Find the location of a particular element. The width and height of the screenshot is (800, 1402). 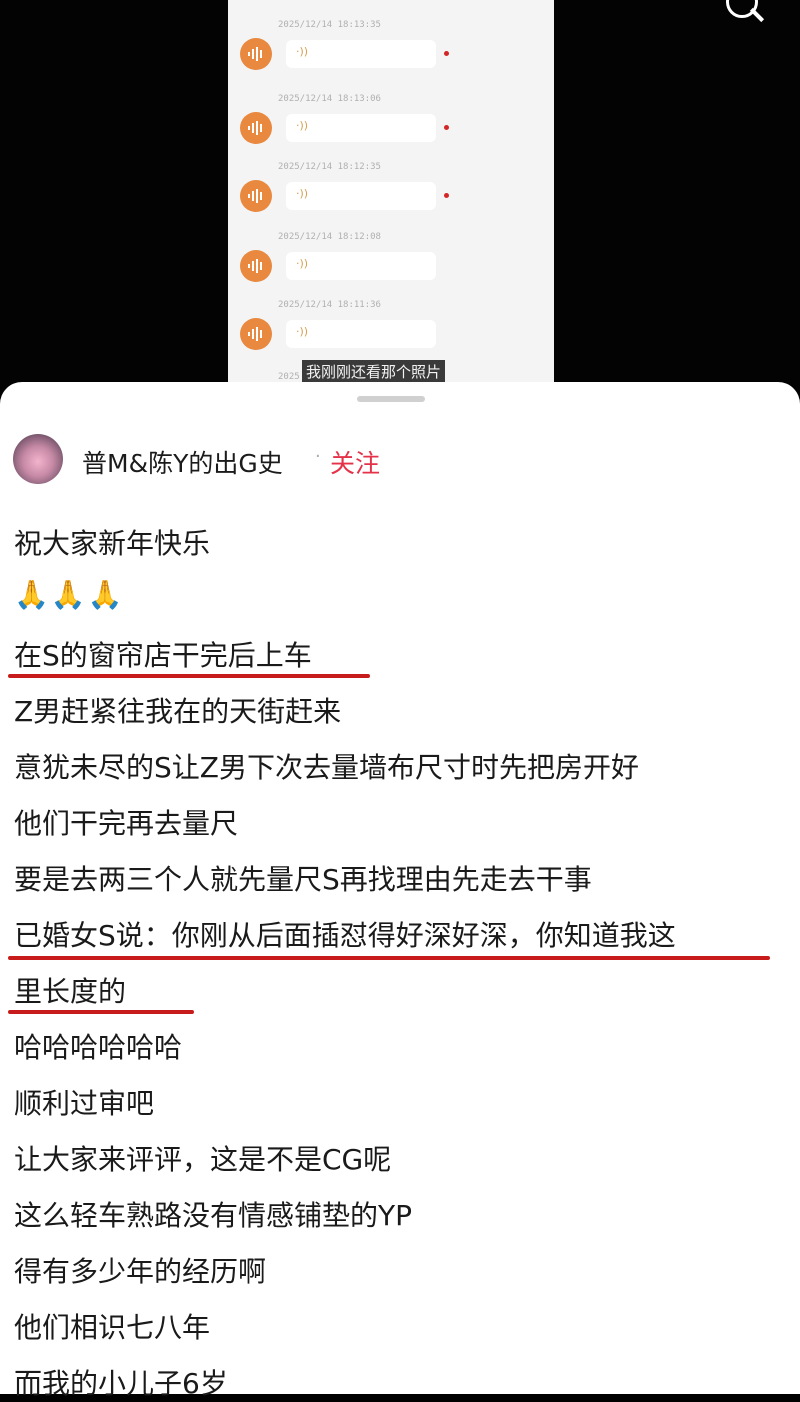

post-line: 他们干完再去量尺 is located at coordinates (126, 823).